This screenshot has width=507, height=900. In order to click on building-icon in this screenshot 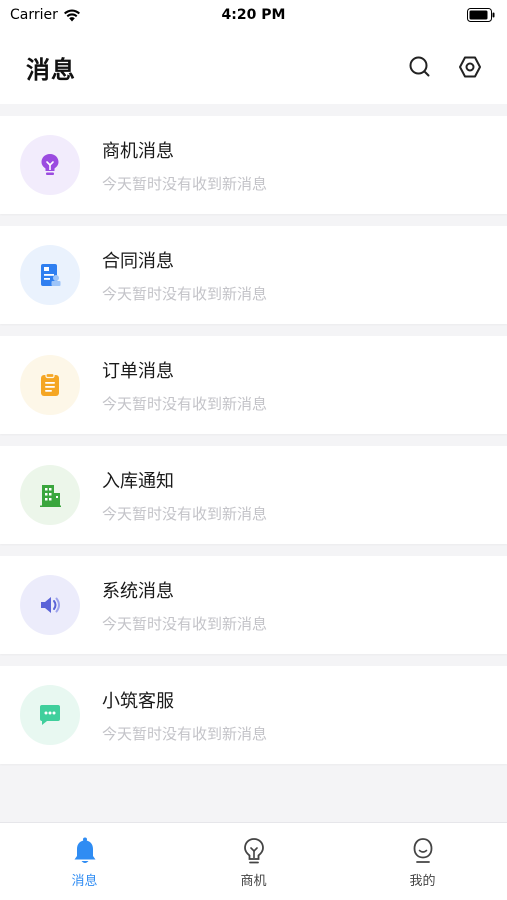, I will do `click(50, 496)`.